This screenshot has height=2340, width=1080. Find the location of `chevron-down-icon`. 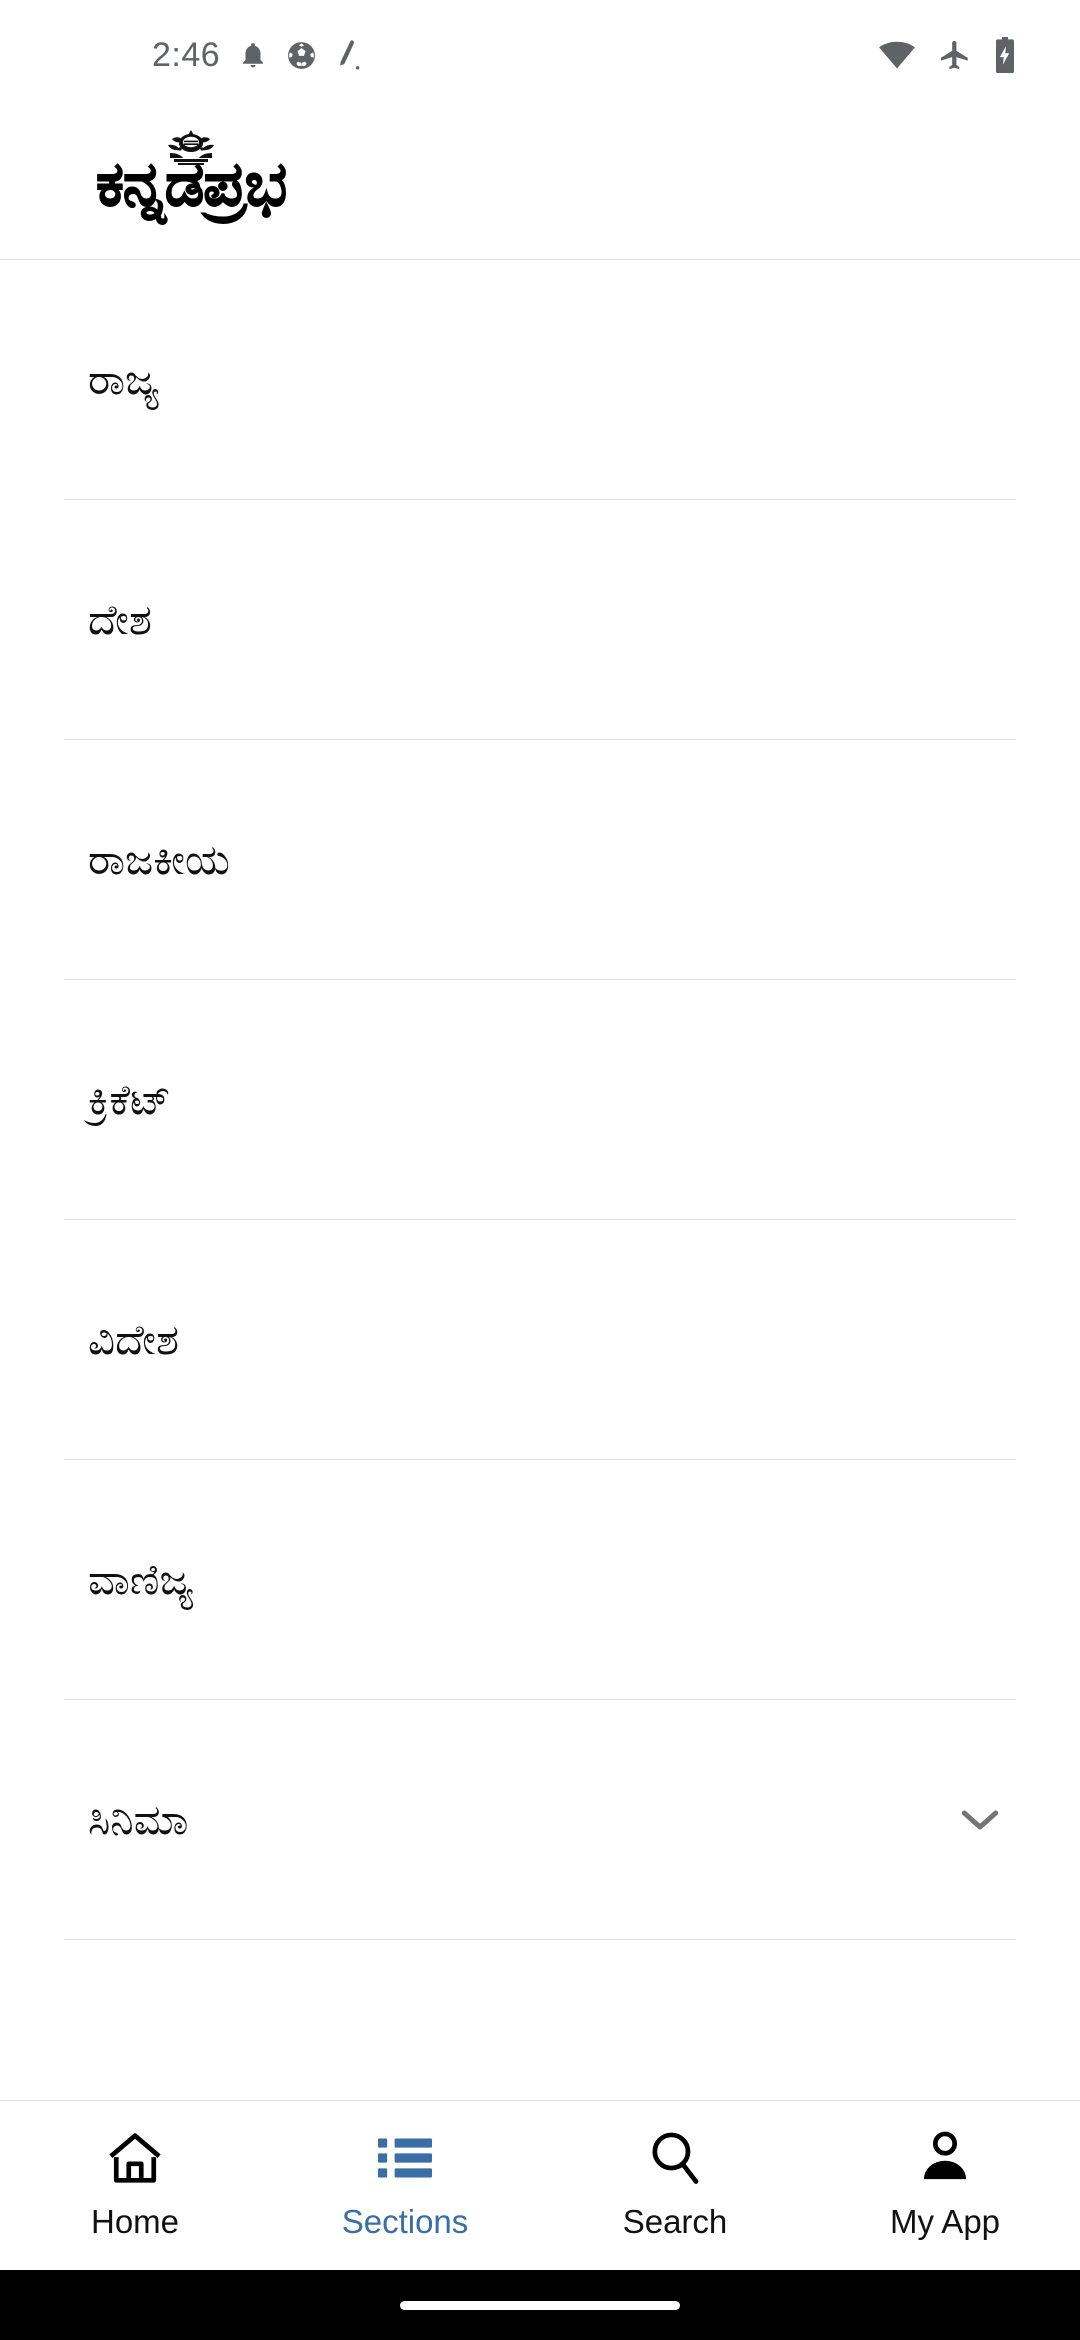

chevron-down-icon is located at coordinates (980, 1820).